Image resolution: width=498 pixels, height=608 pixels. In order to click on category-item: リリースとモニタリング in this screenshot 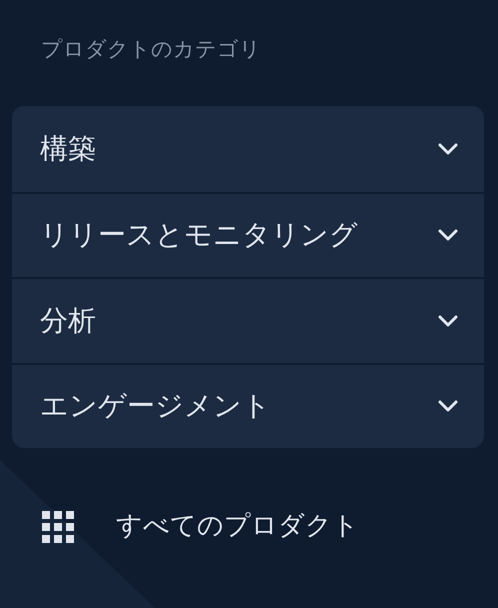, I will do `click(248, 234)`.